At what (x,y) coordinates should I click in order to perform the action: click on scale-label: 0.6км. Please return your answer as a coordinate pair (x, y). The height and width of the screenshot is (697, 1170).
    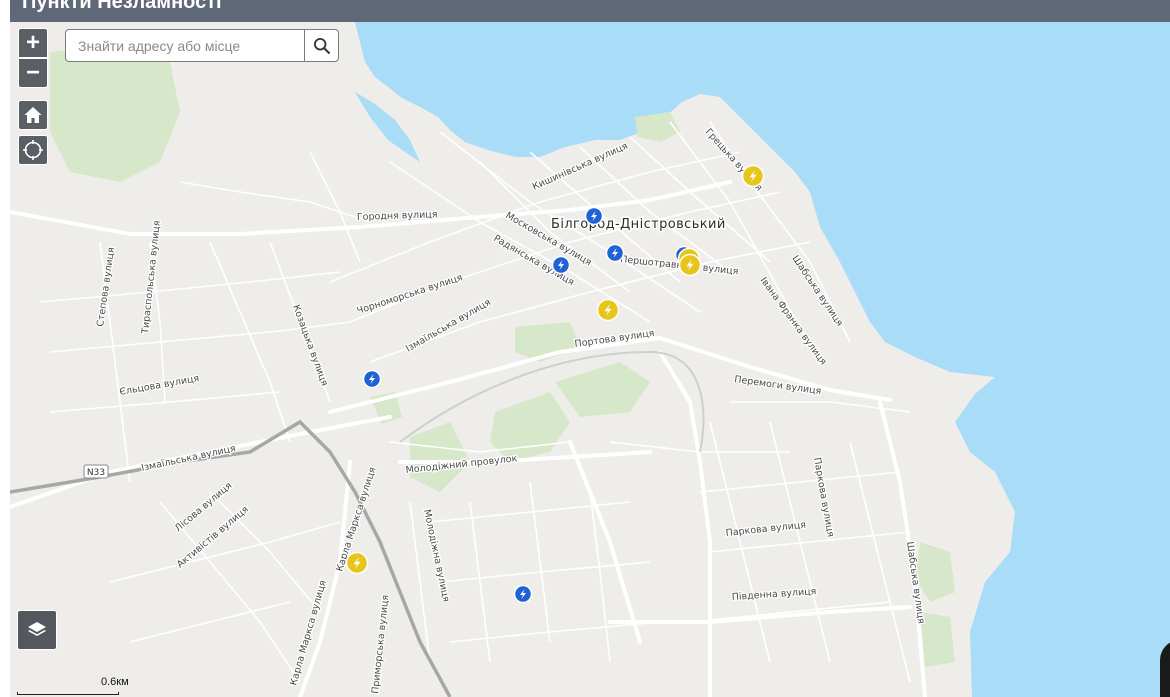
    Looking at the image, I should click on (115, 682).